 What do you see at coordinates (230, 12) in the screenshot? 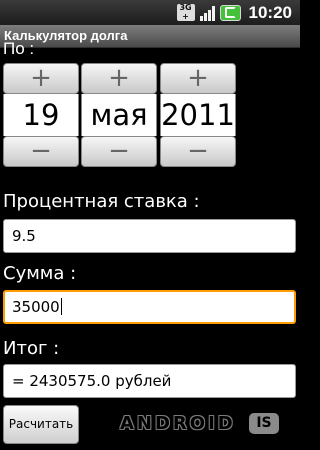
I see `battery-charging-icon` at bounding box center [230, 12].